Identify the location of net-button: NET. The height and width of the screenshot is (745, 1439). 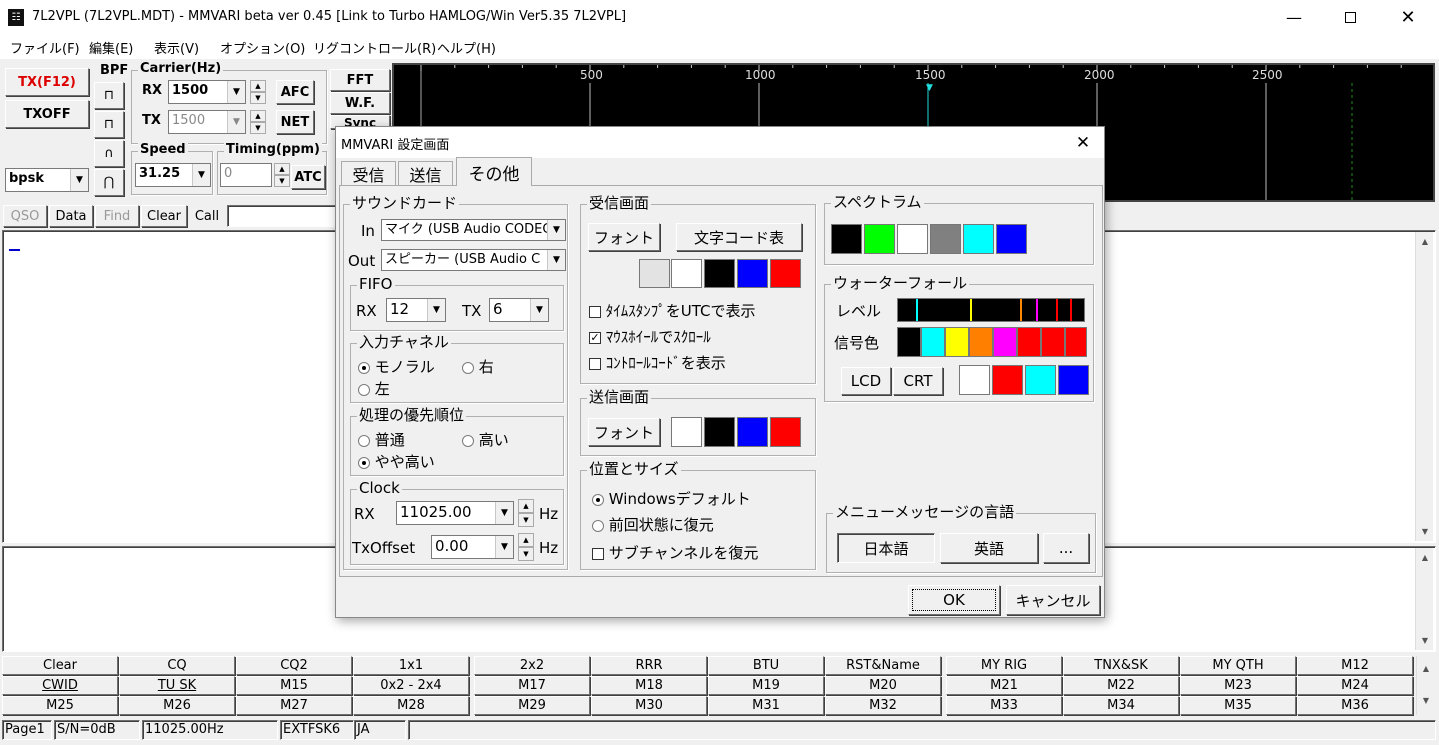
(295, 122).